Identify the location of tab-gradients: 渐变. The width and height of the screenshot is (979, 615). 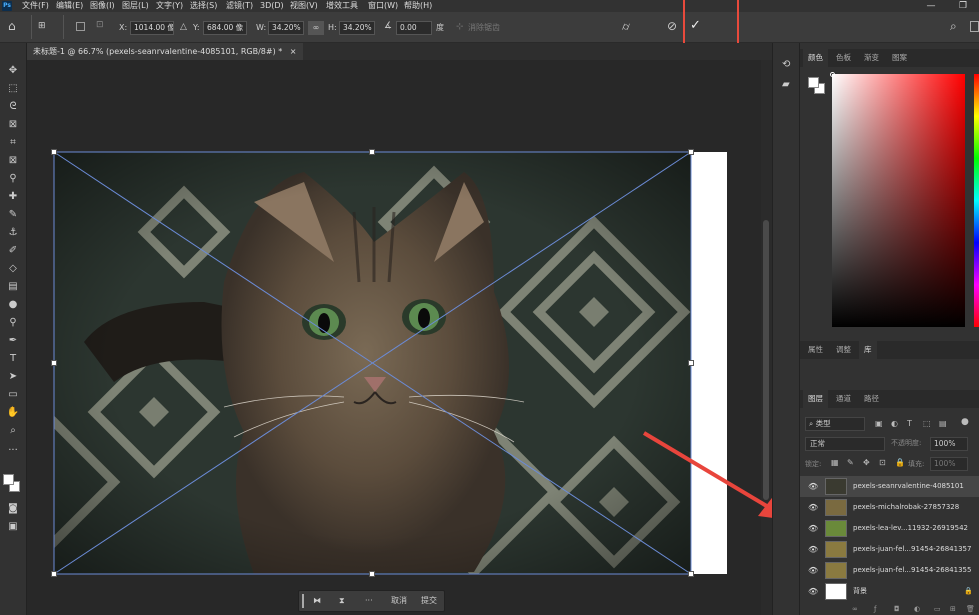
(871, 58).